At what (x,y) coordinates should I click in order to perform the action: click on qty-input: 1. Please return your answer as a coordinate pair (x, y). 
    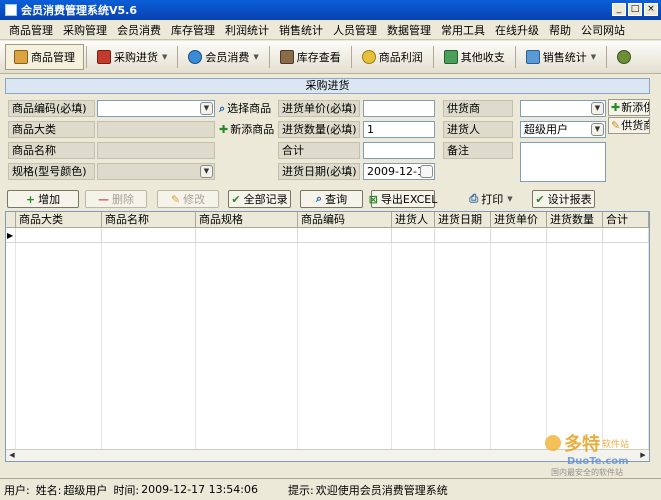
    Looking at the image, I should click on (399, 129).